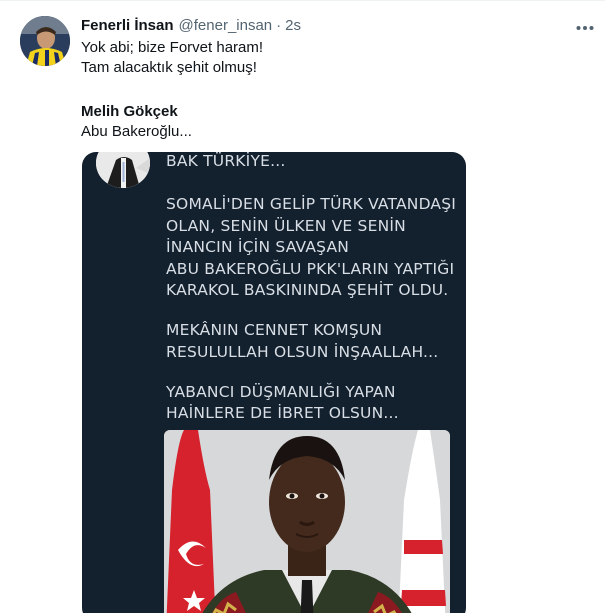 The width and height of the screenshot is (605, 613). I want to click on more-options-button, so click(585, 28).